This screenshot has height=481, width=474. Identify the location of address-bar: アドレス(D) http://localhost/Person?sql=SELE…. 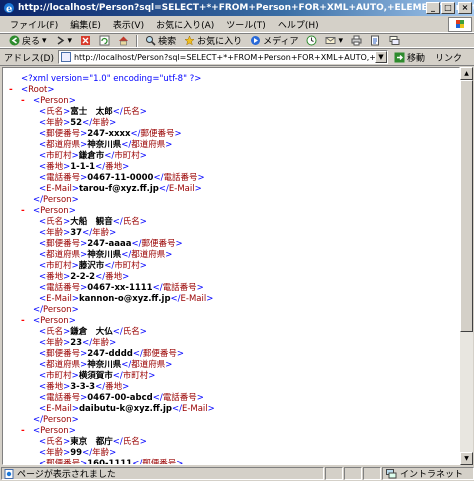
(237, 57).